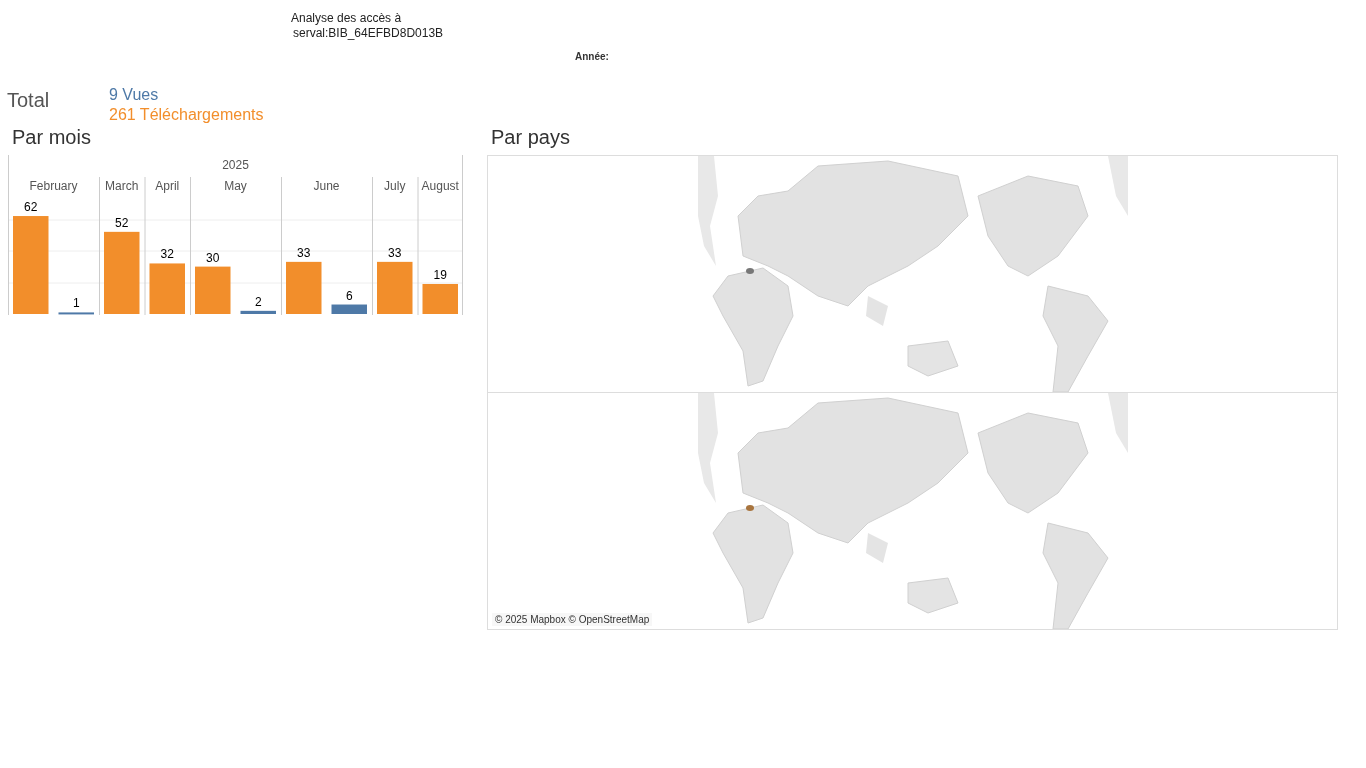  Describe the element at coordinates (235, 186) in the screenshot. I see `month-label: May` at that location.